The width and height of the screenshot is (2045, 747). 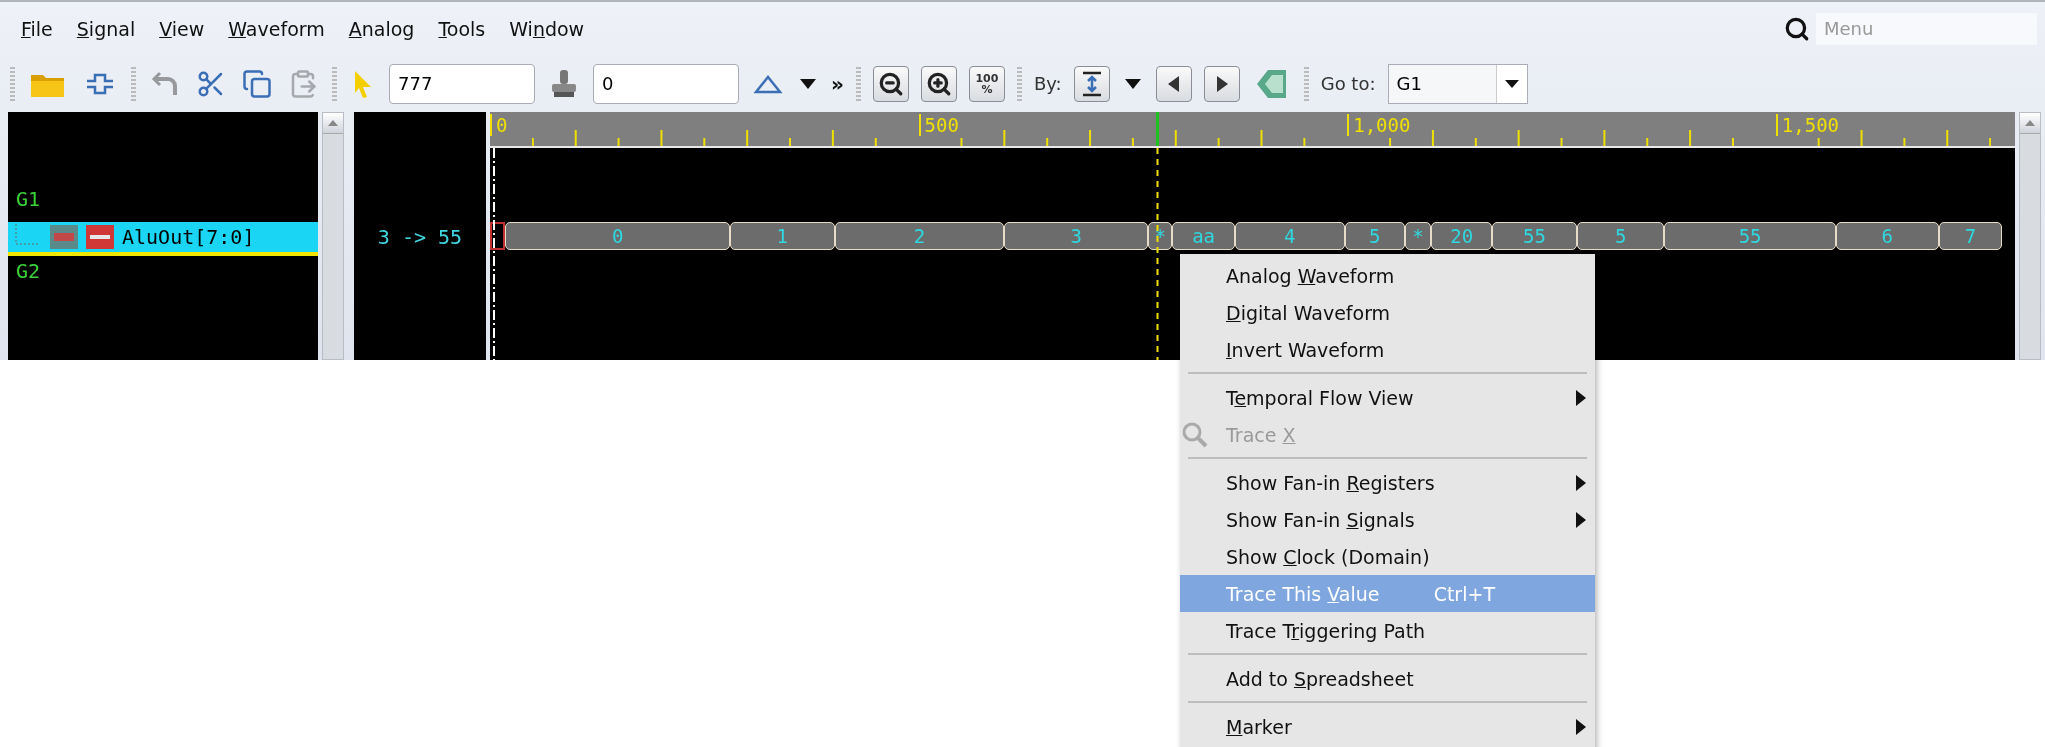 What do you see at coordinates (1379, 125) in the screenshot?
I see `ruler-label: 1,000` at bounding box center [1379, 125].